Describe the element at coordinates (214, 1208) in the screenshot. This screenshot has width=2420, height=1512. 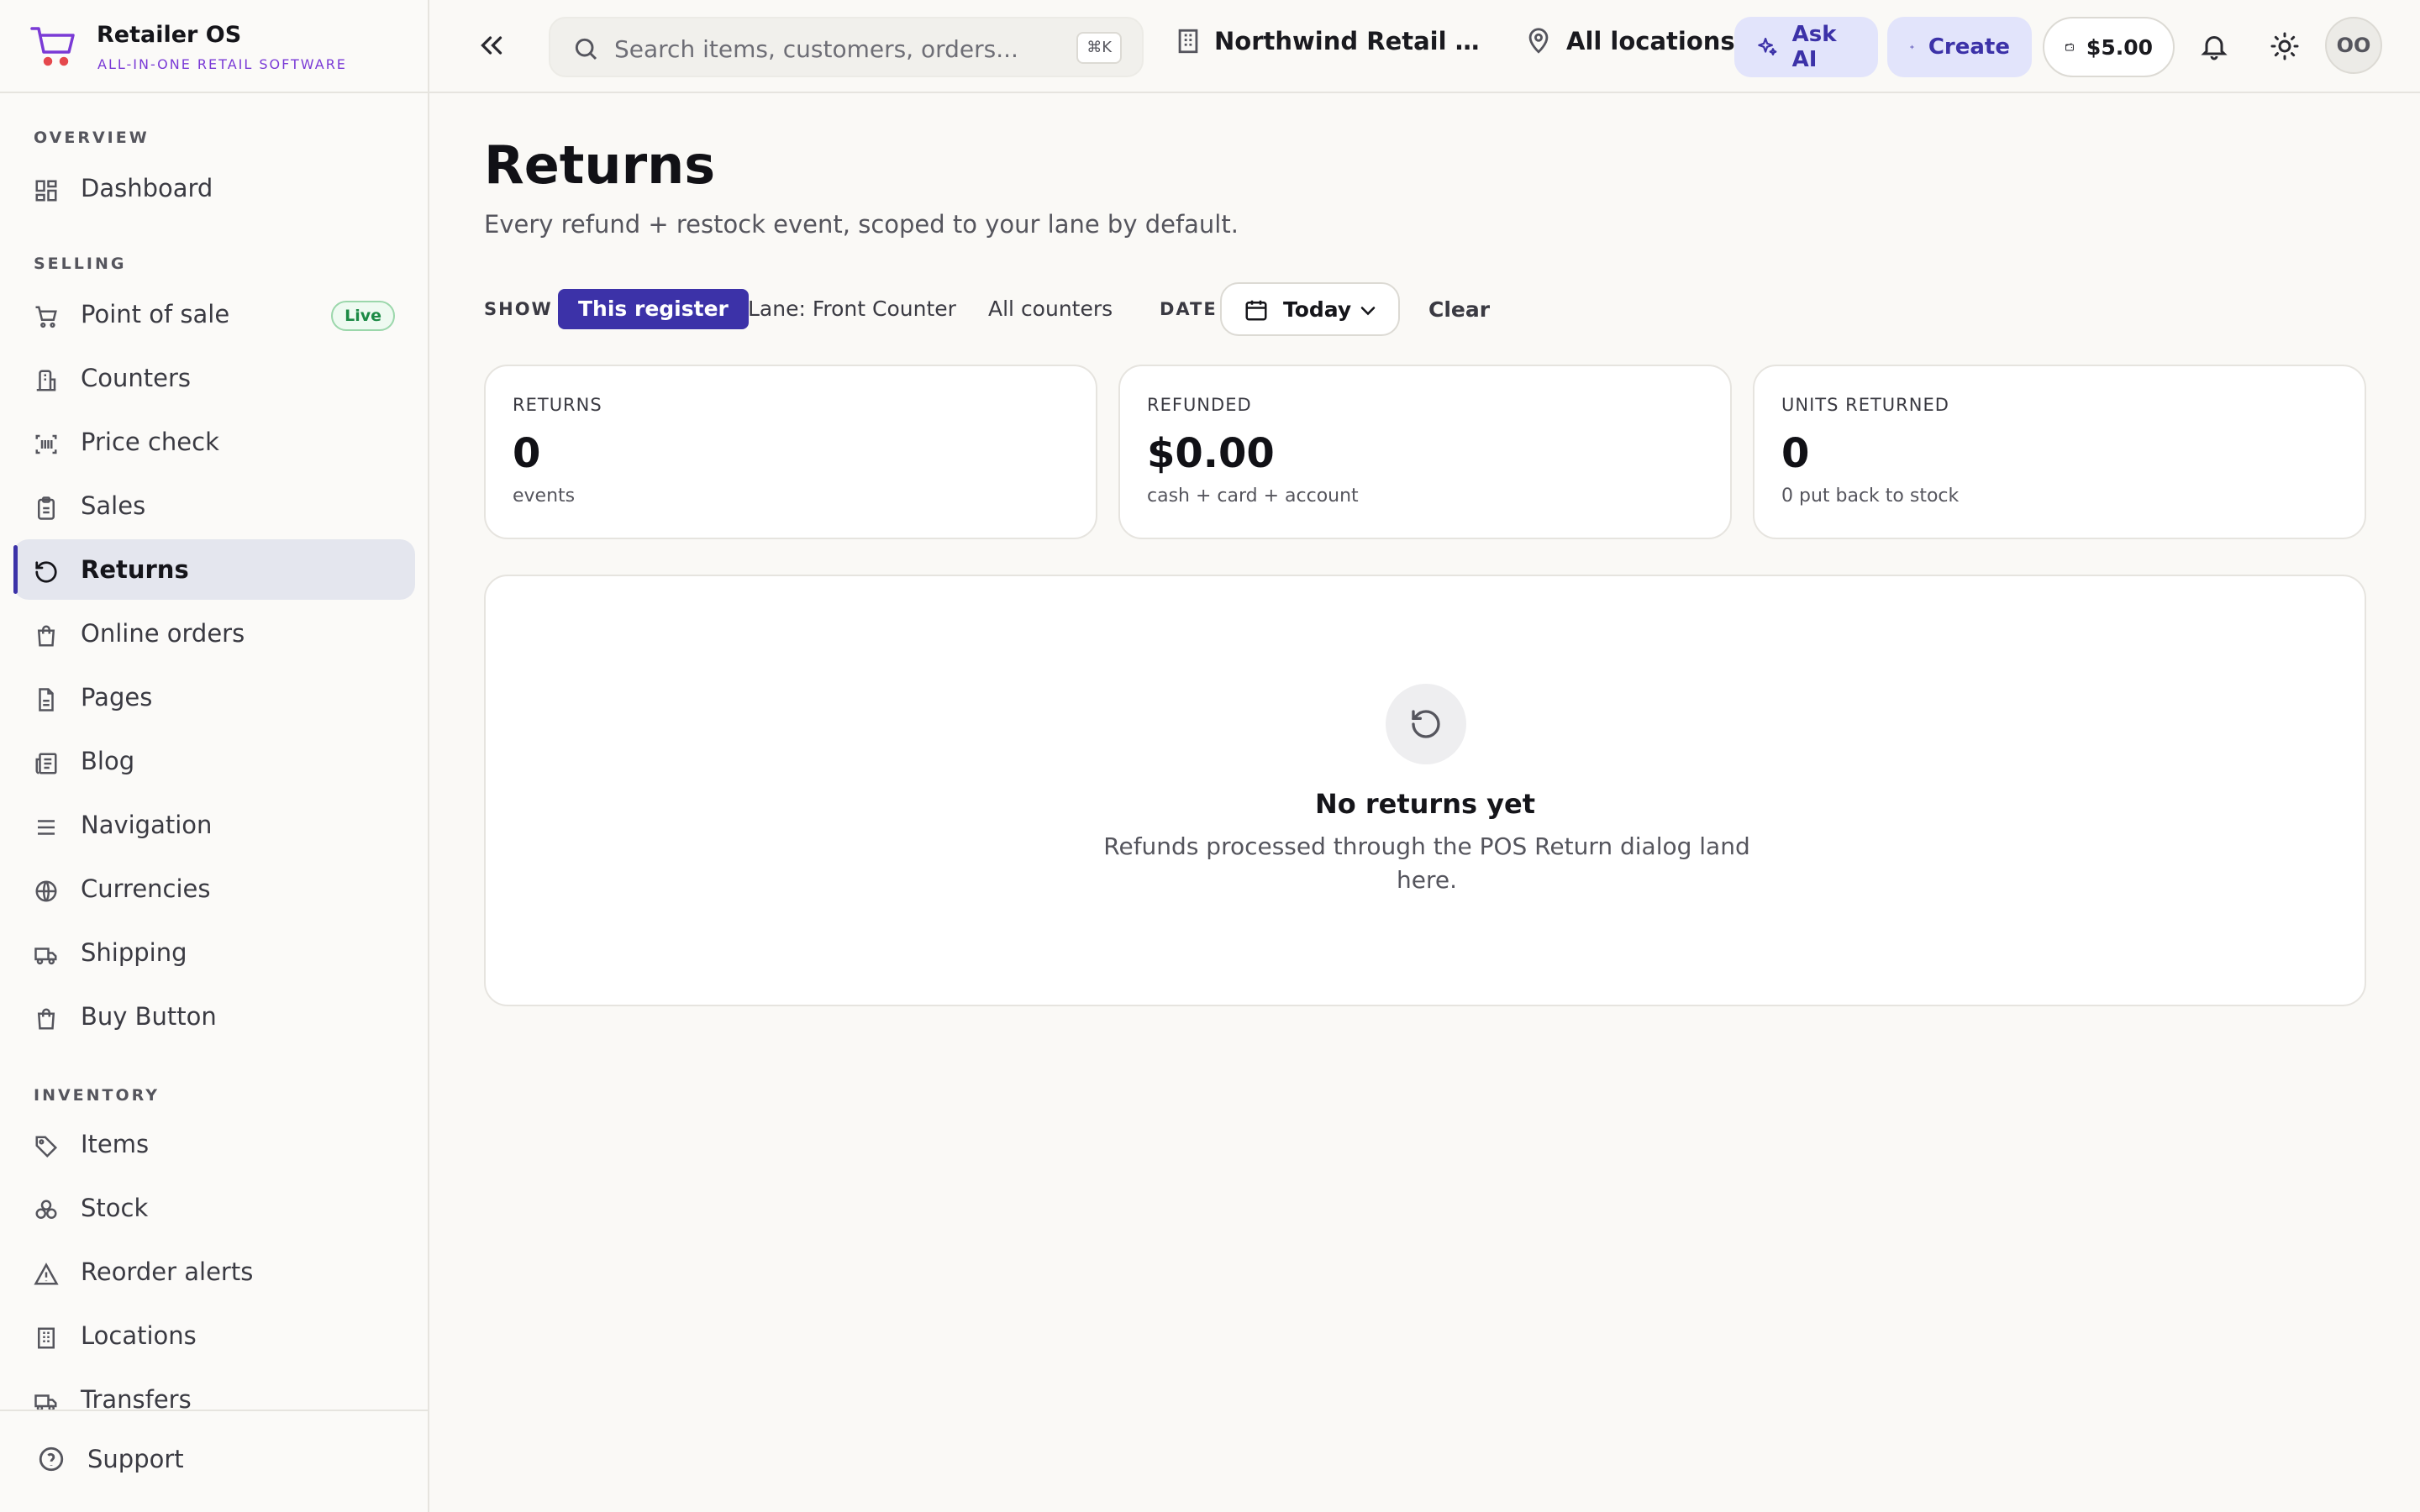
I see `sidebar-item-stock: Stock` at that location.